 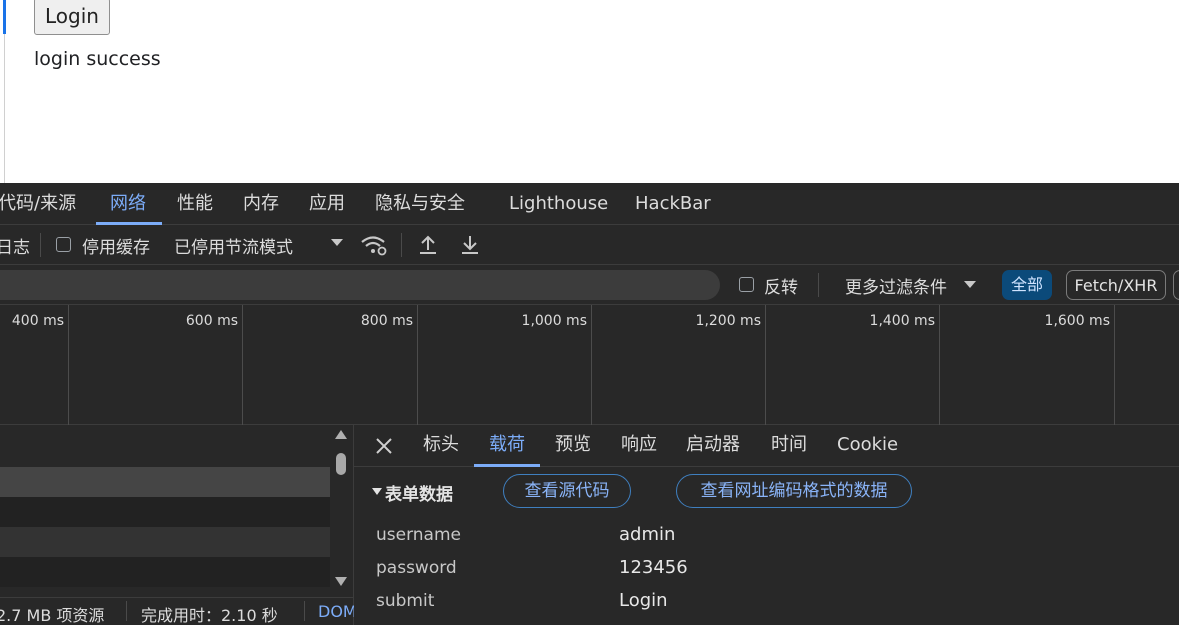 What do you see at coordinates (384, 446) in the screenshot?
I see `close-icon` at bounding box center [384, 446].